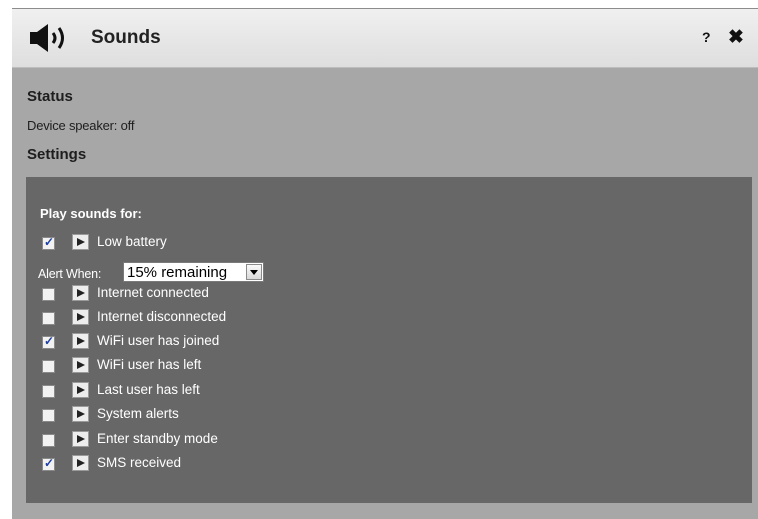 Image resolution: width=758 pixels, height=519 pixels. I want to click on internet-disconnected-checkbox, so click(48, 318).